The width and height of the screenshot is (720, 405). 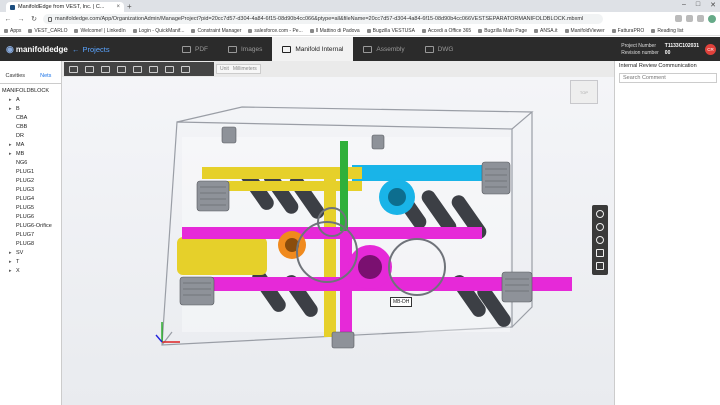 What do you see at coordinates (667, 233) in the screenshot?
I see `right-panel: Internal Review Communication` at bounding box center [667, 233].